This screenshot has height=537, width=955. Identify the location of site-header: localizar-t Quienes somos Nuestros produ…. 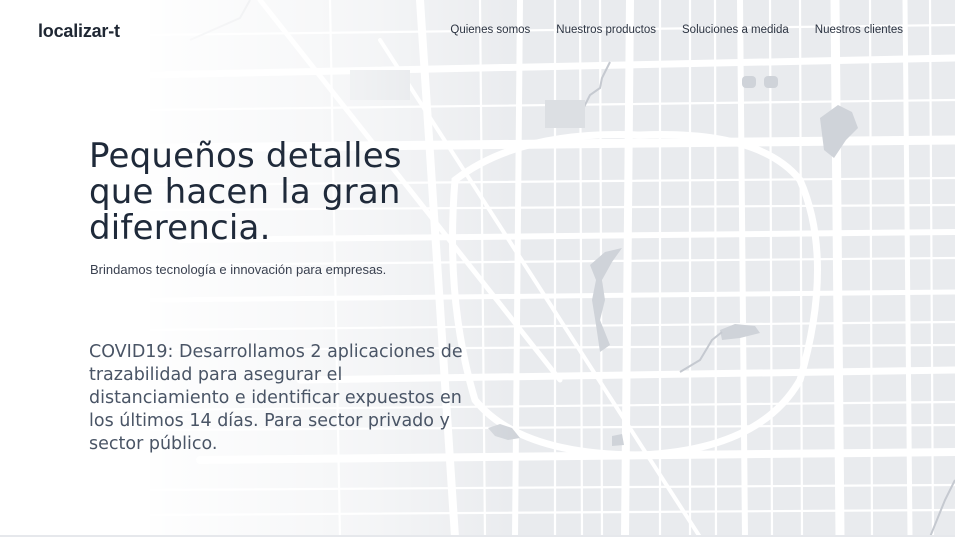
(477, 31).